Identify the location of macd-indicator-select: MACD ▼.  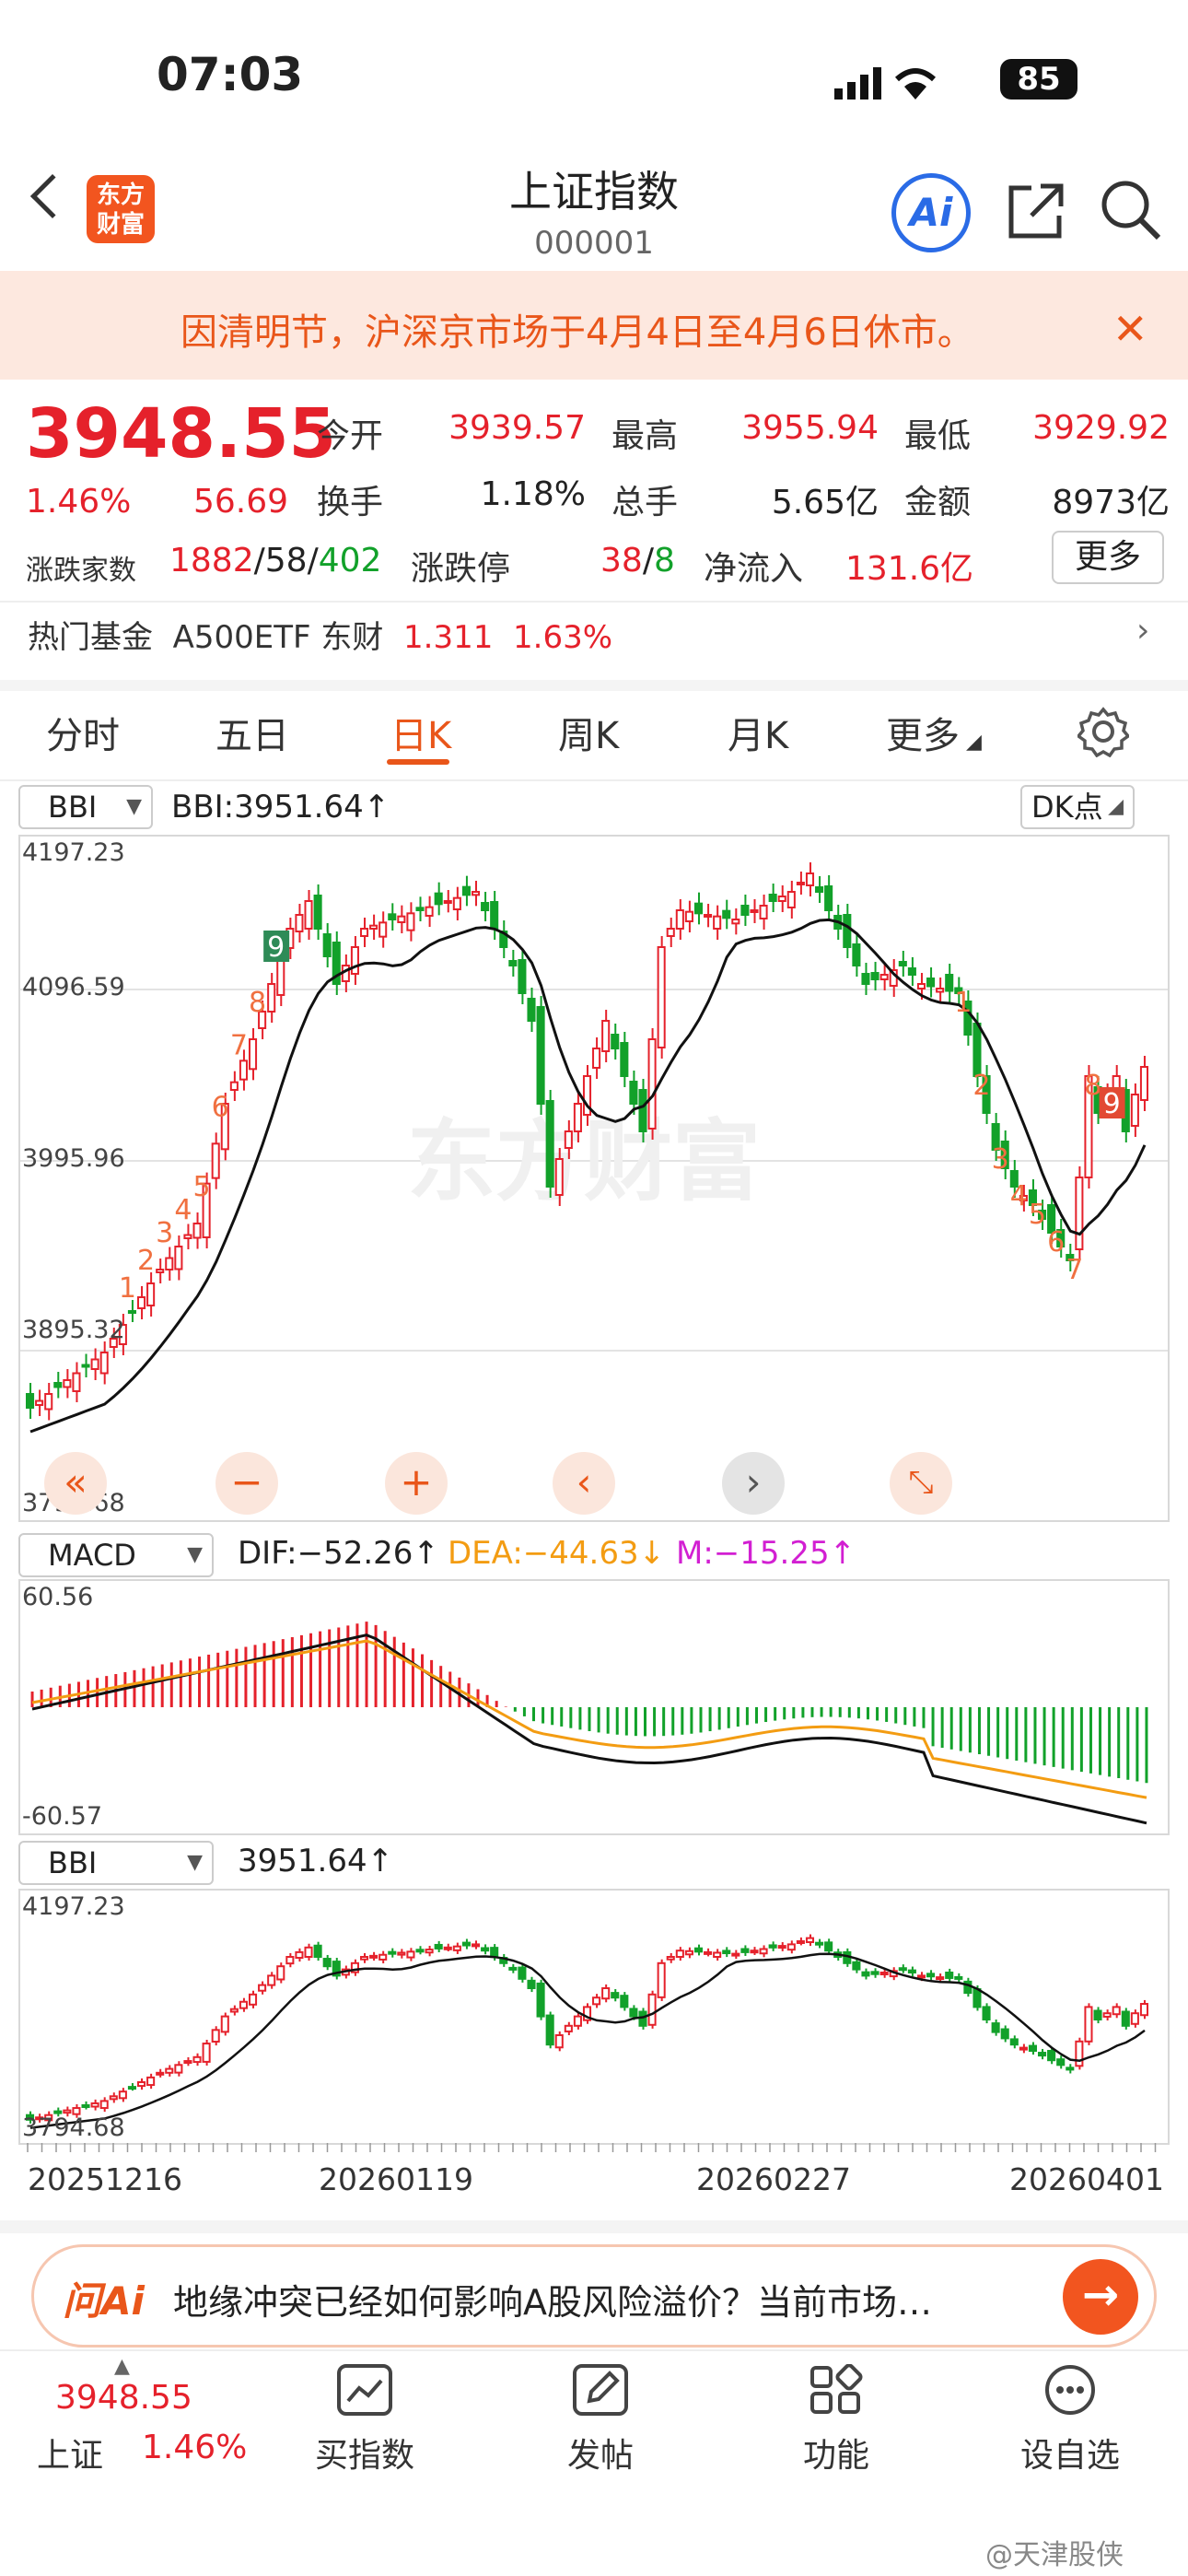
(116, 1555).